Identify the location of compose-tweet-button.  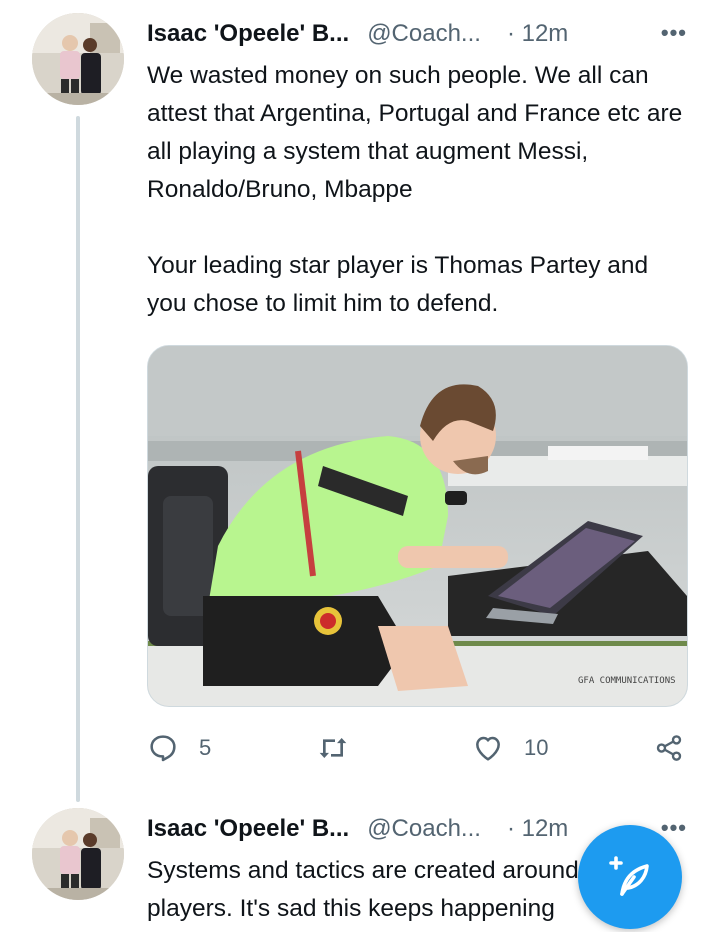
(630, 877).